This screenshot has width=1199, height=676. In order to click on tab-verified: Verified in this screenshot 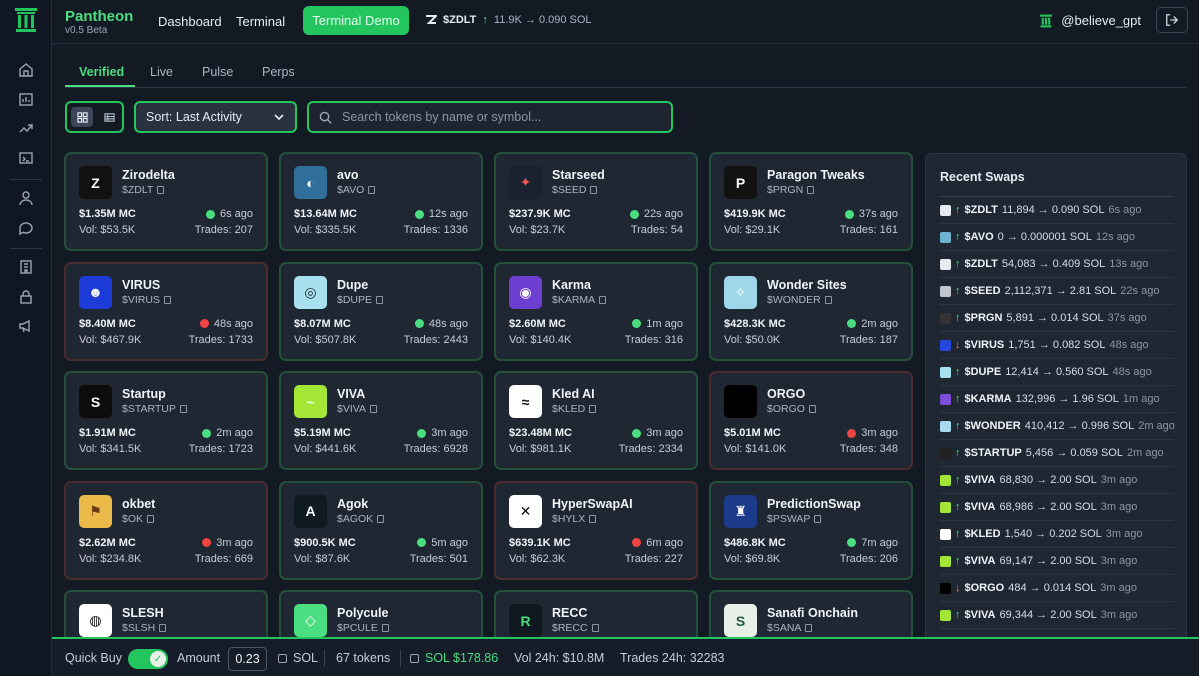, I will do `click(101, 72)`.